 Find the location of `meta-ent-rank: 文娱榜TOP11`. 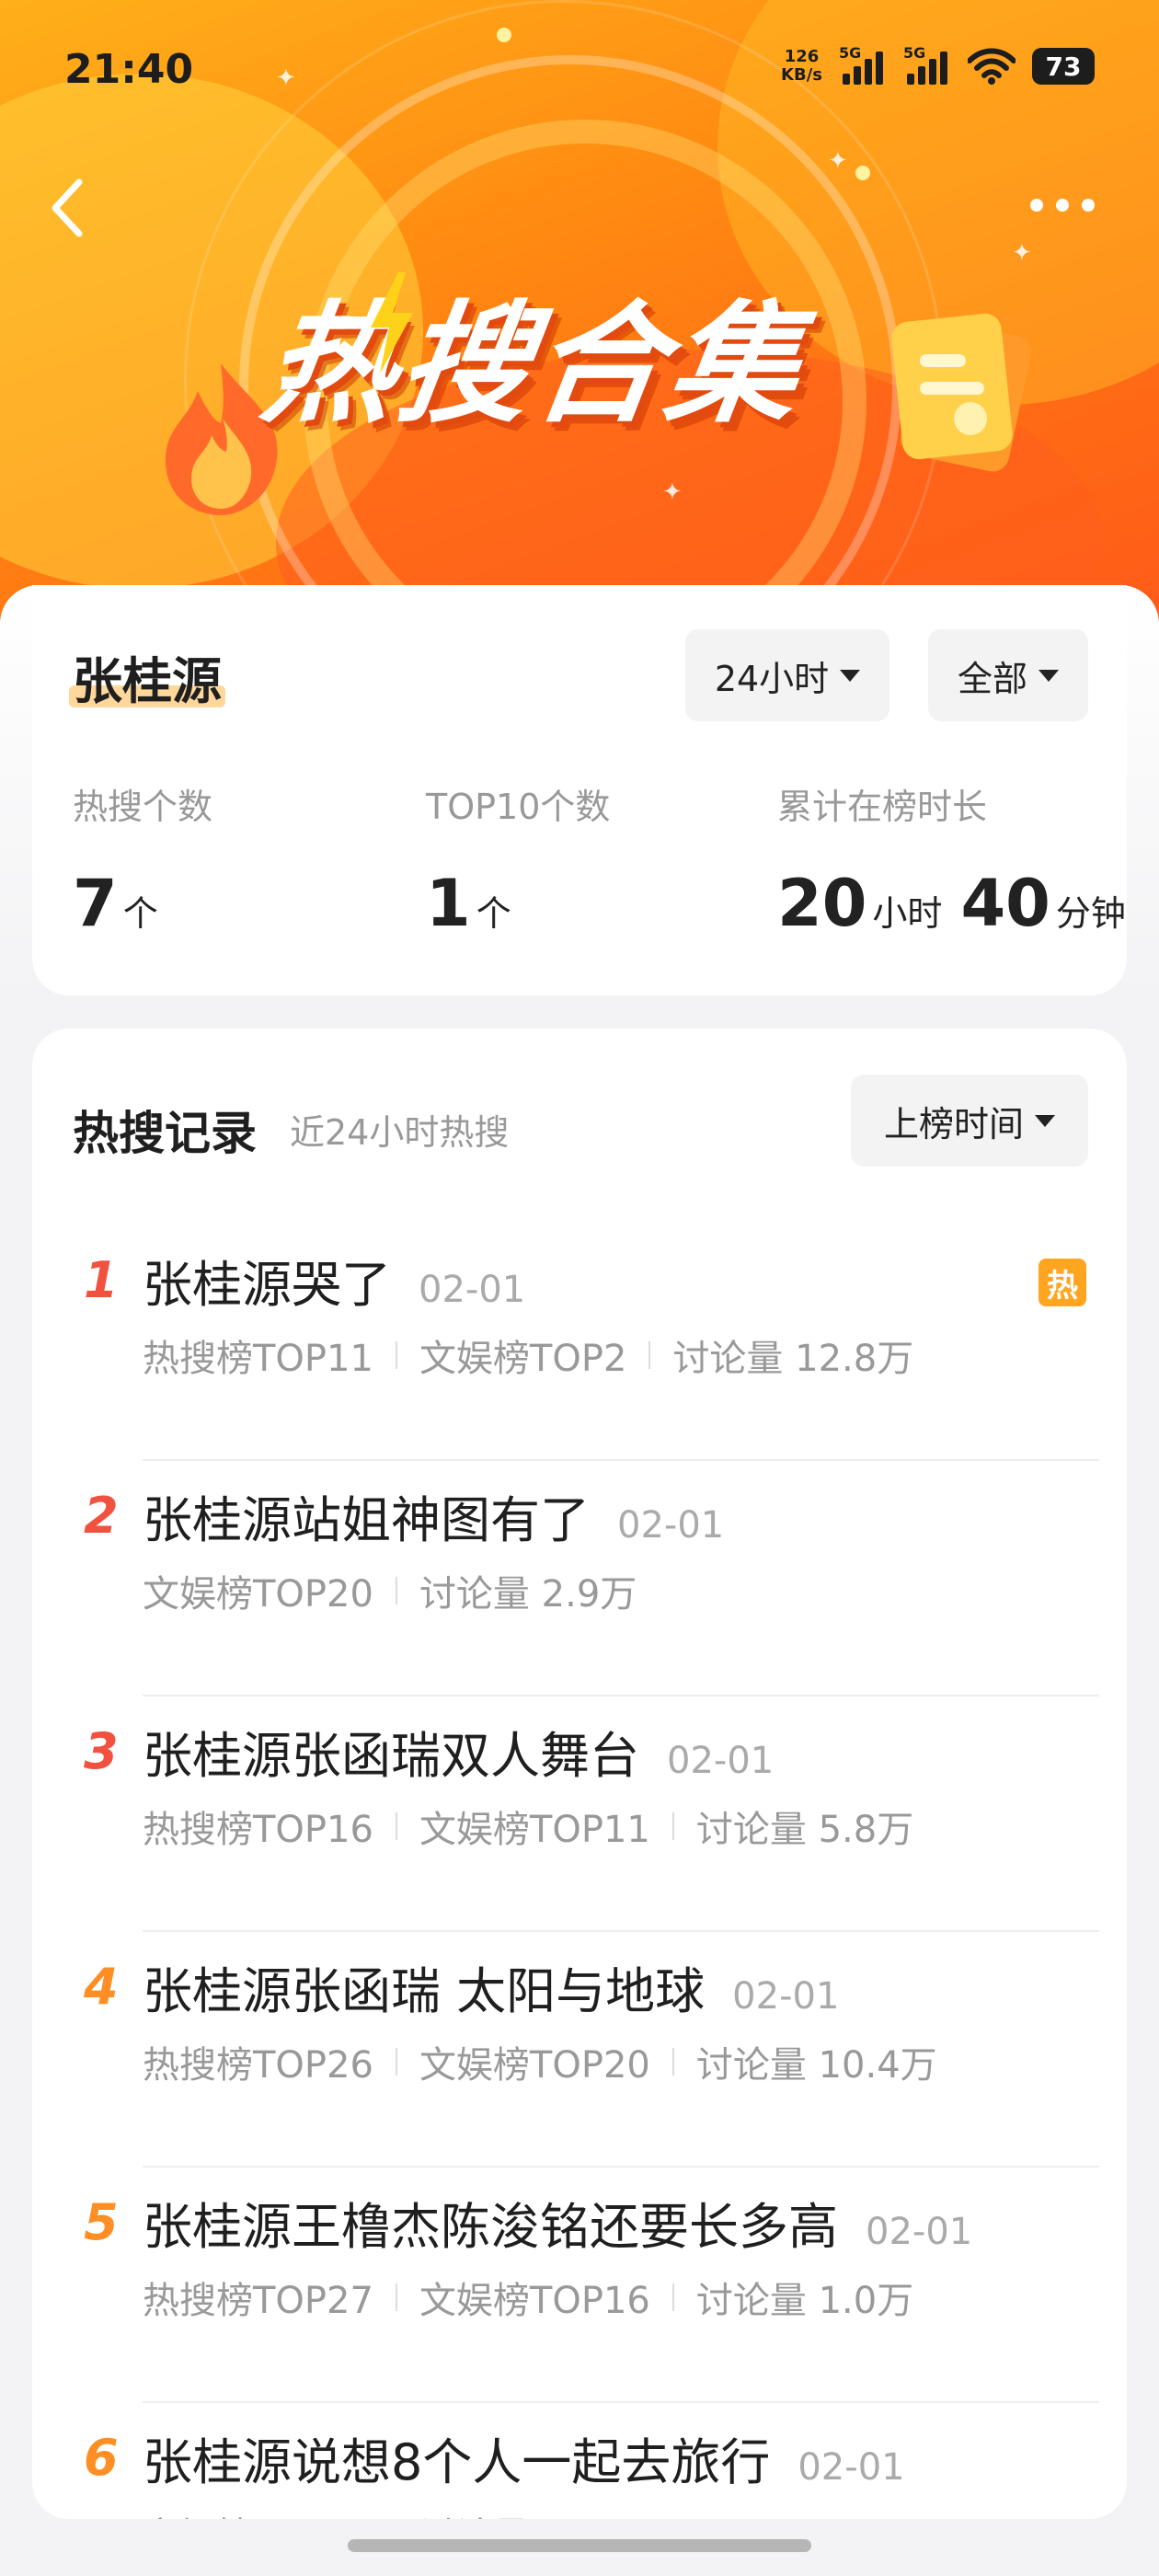

meta-ent-rank: 文娱榜TOP11 is located at coordinates (534, 1830).